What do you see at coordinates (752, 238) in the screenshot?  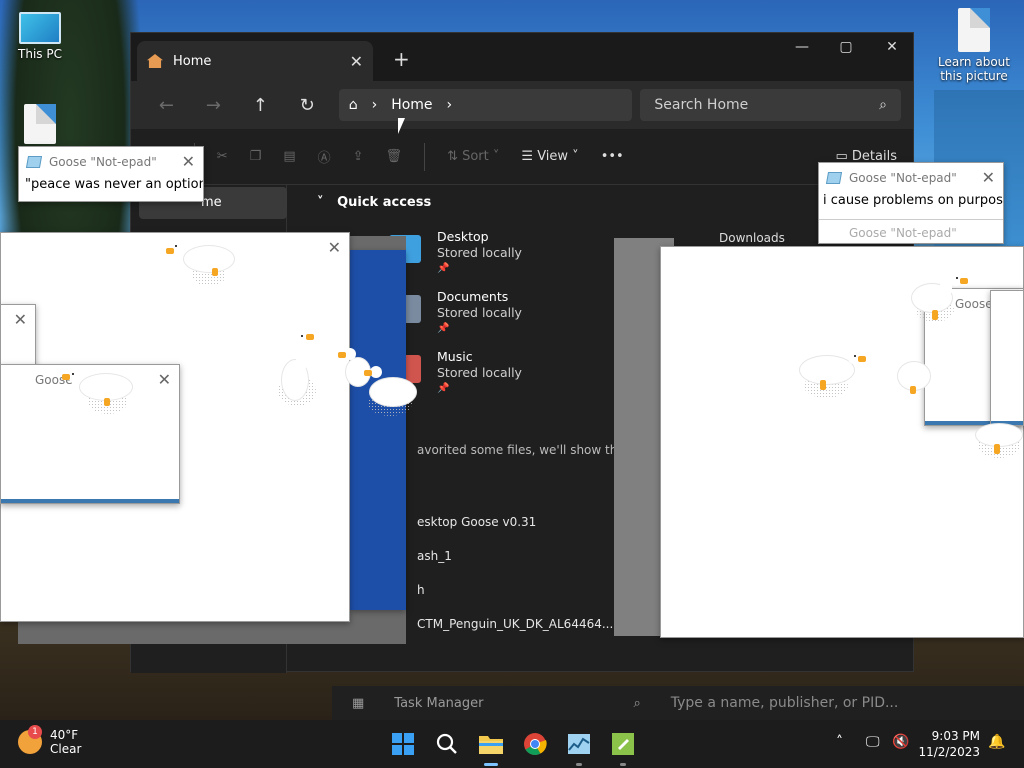 I see `quick-access-item-downloads: Downloads` at bounding box center [752, 238].